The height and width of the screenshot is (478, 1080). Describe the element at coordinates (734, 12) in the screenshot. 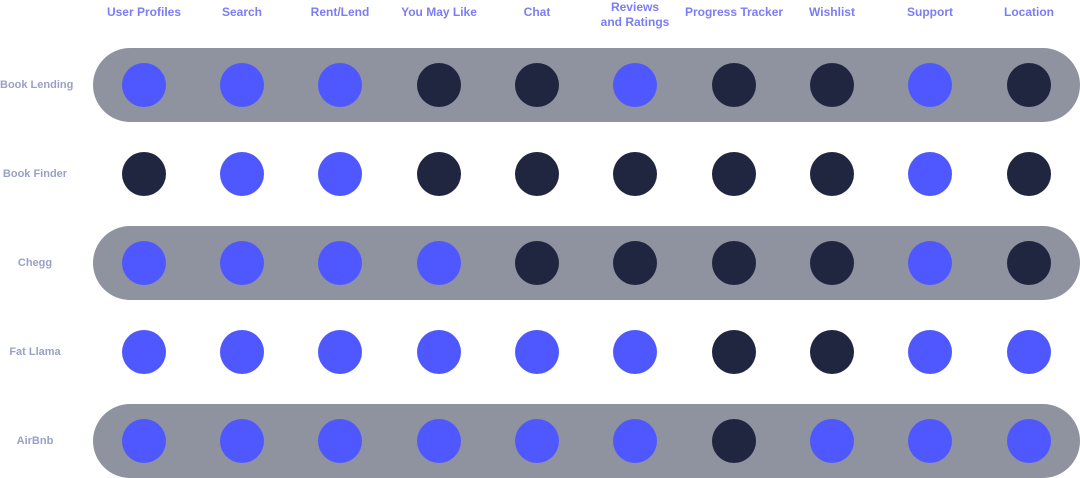

I see `column-header: Progress Tracker` at that location.